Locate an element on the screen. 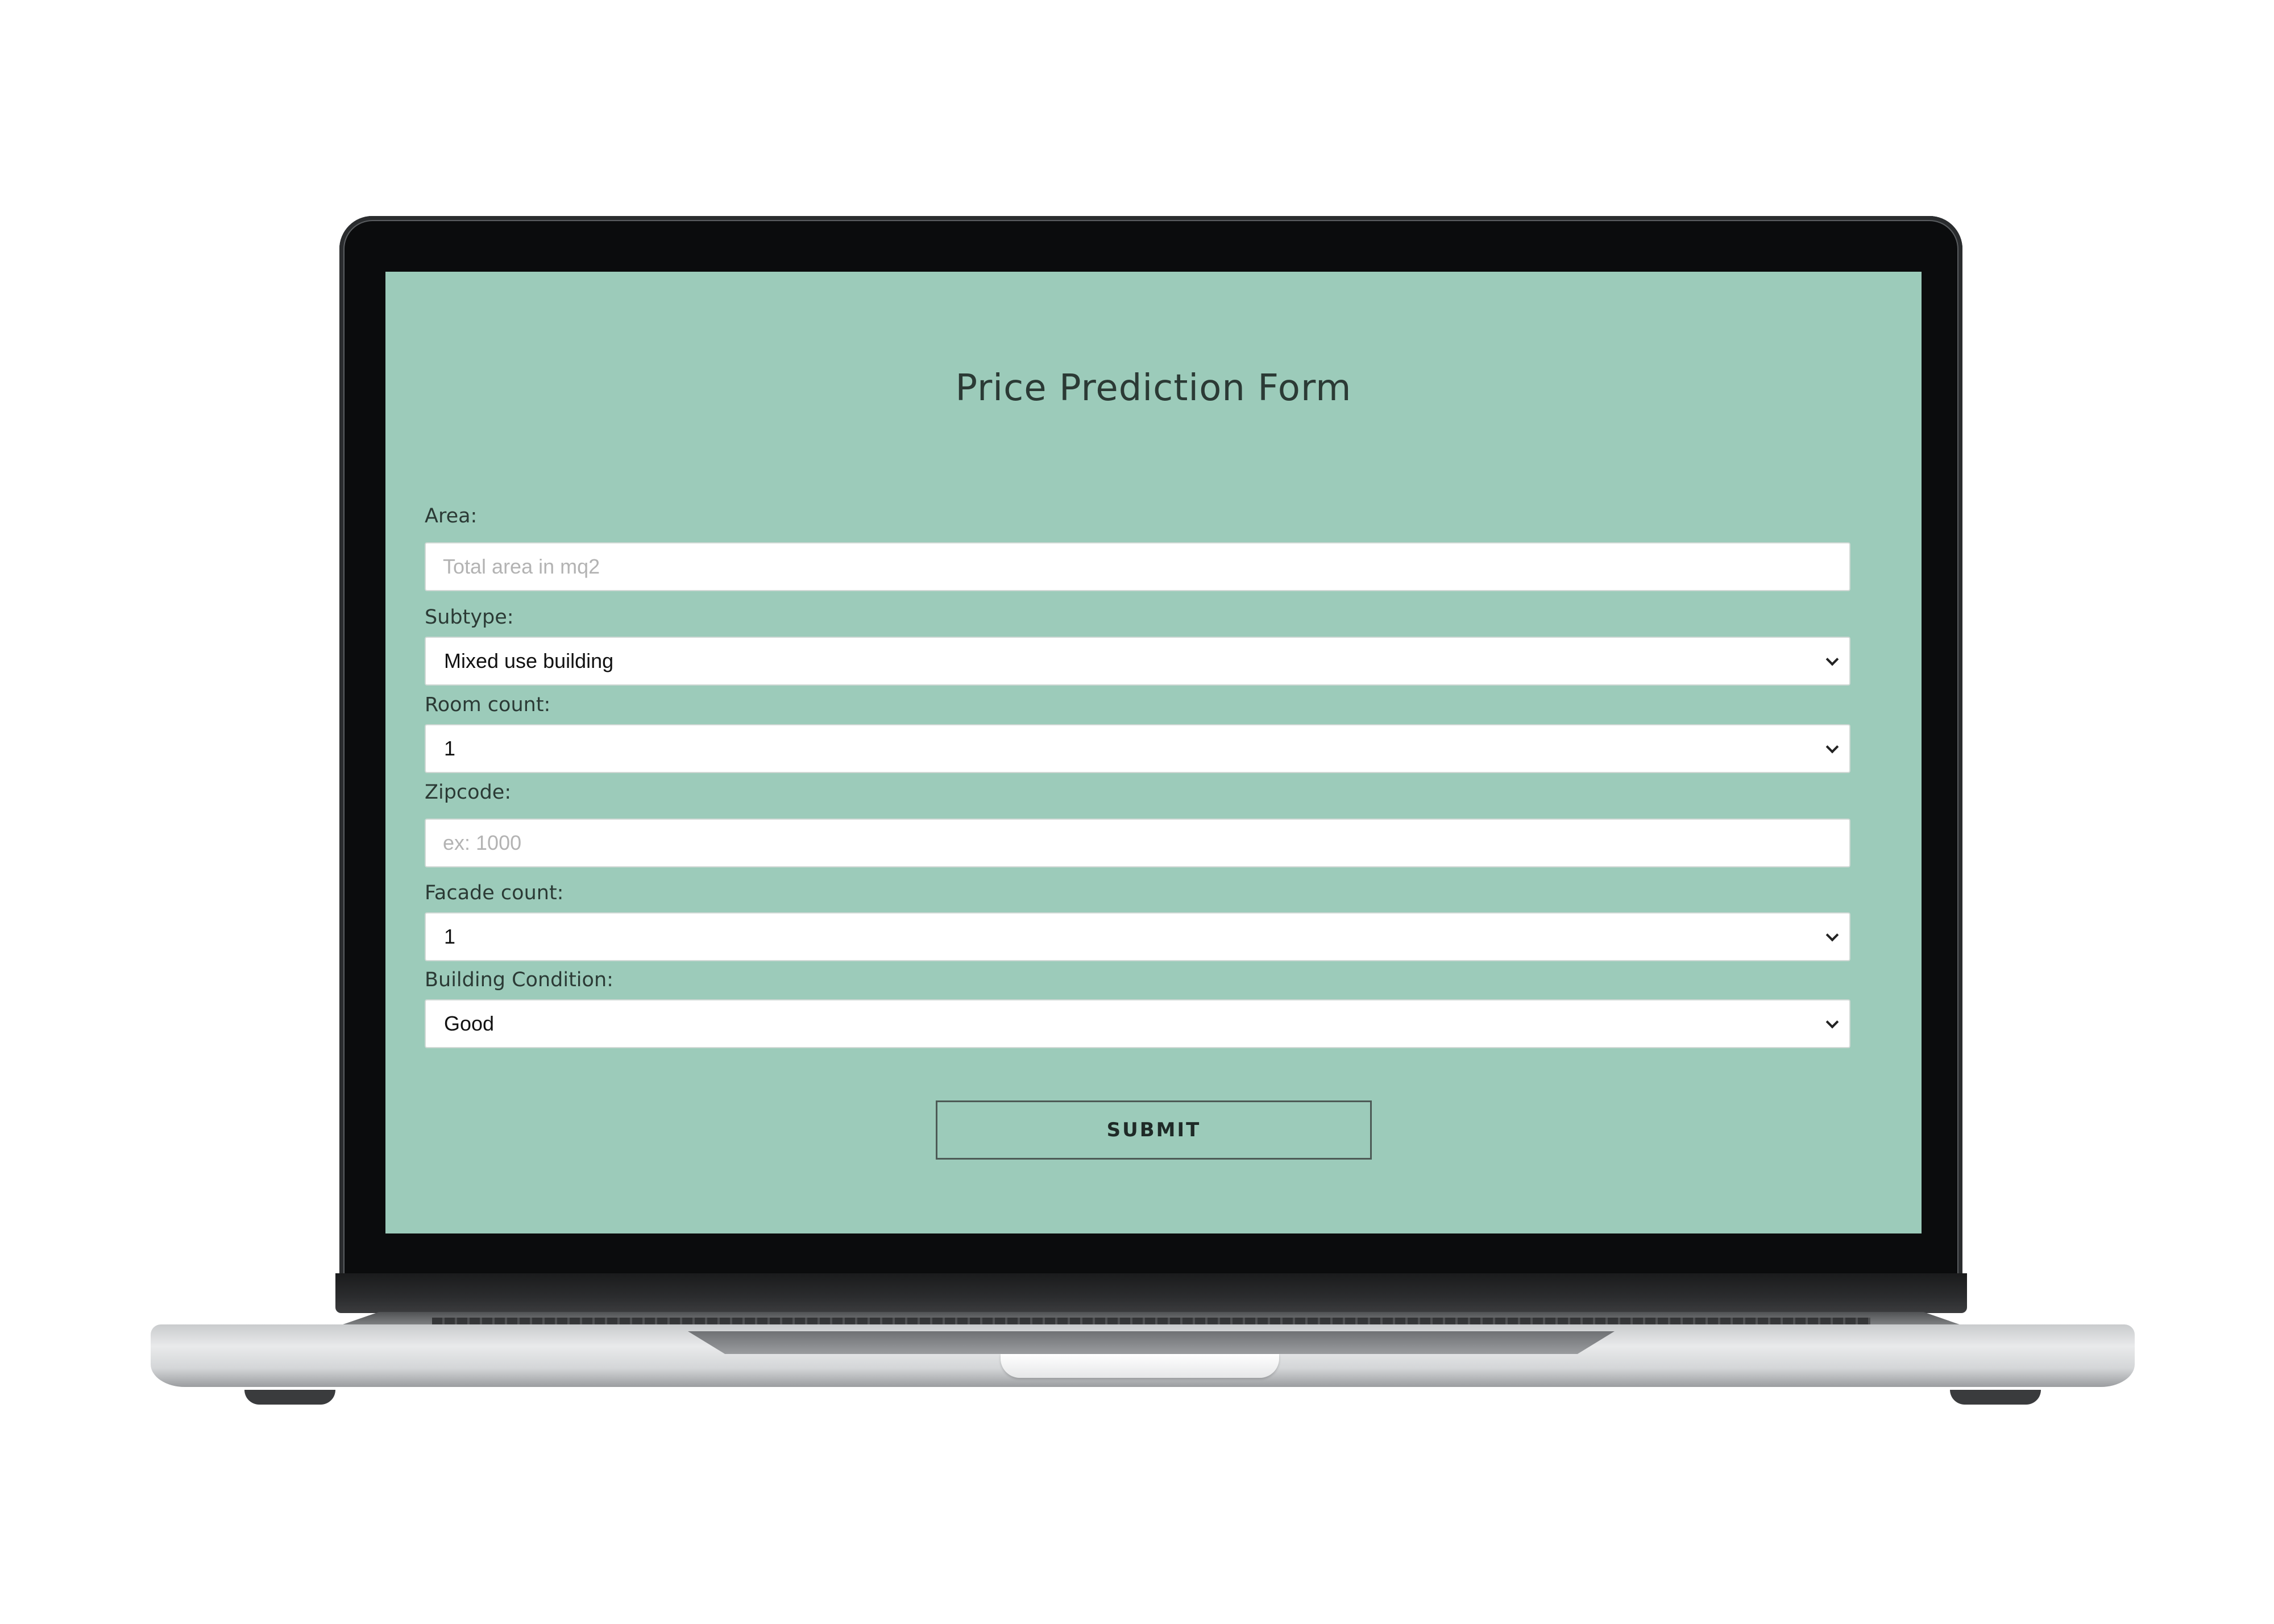 The width and height of the screenshot is (2274, 1624). area-placeholder: Total area in mq2 is located at coordinates (521, 566).